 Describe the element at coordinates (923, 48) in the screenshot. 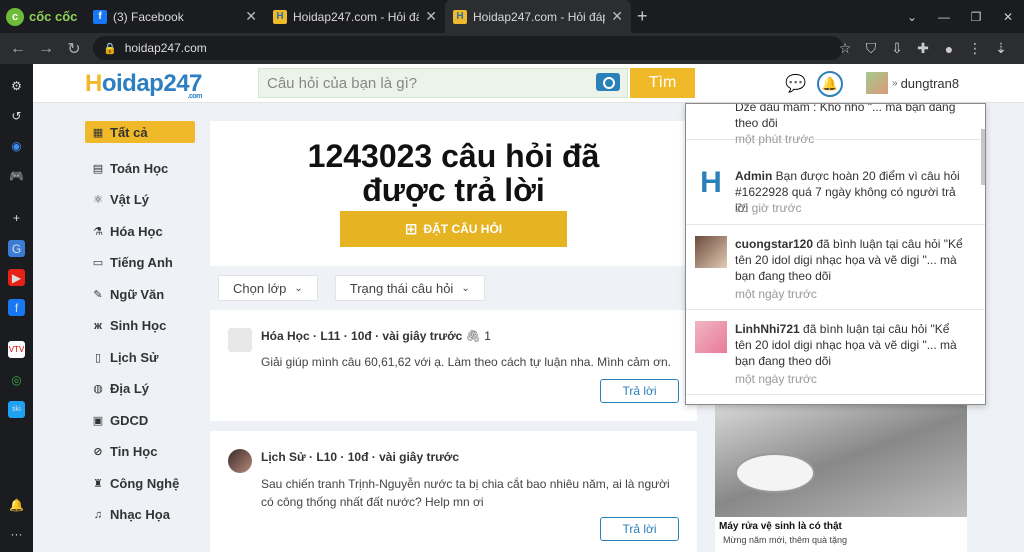

I see `extensions-puzzle-icon: ✚` at that location.